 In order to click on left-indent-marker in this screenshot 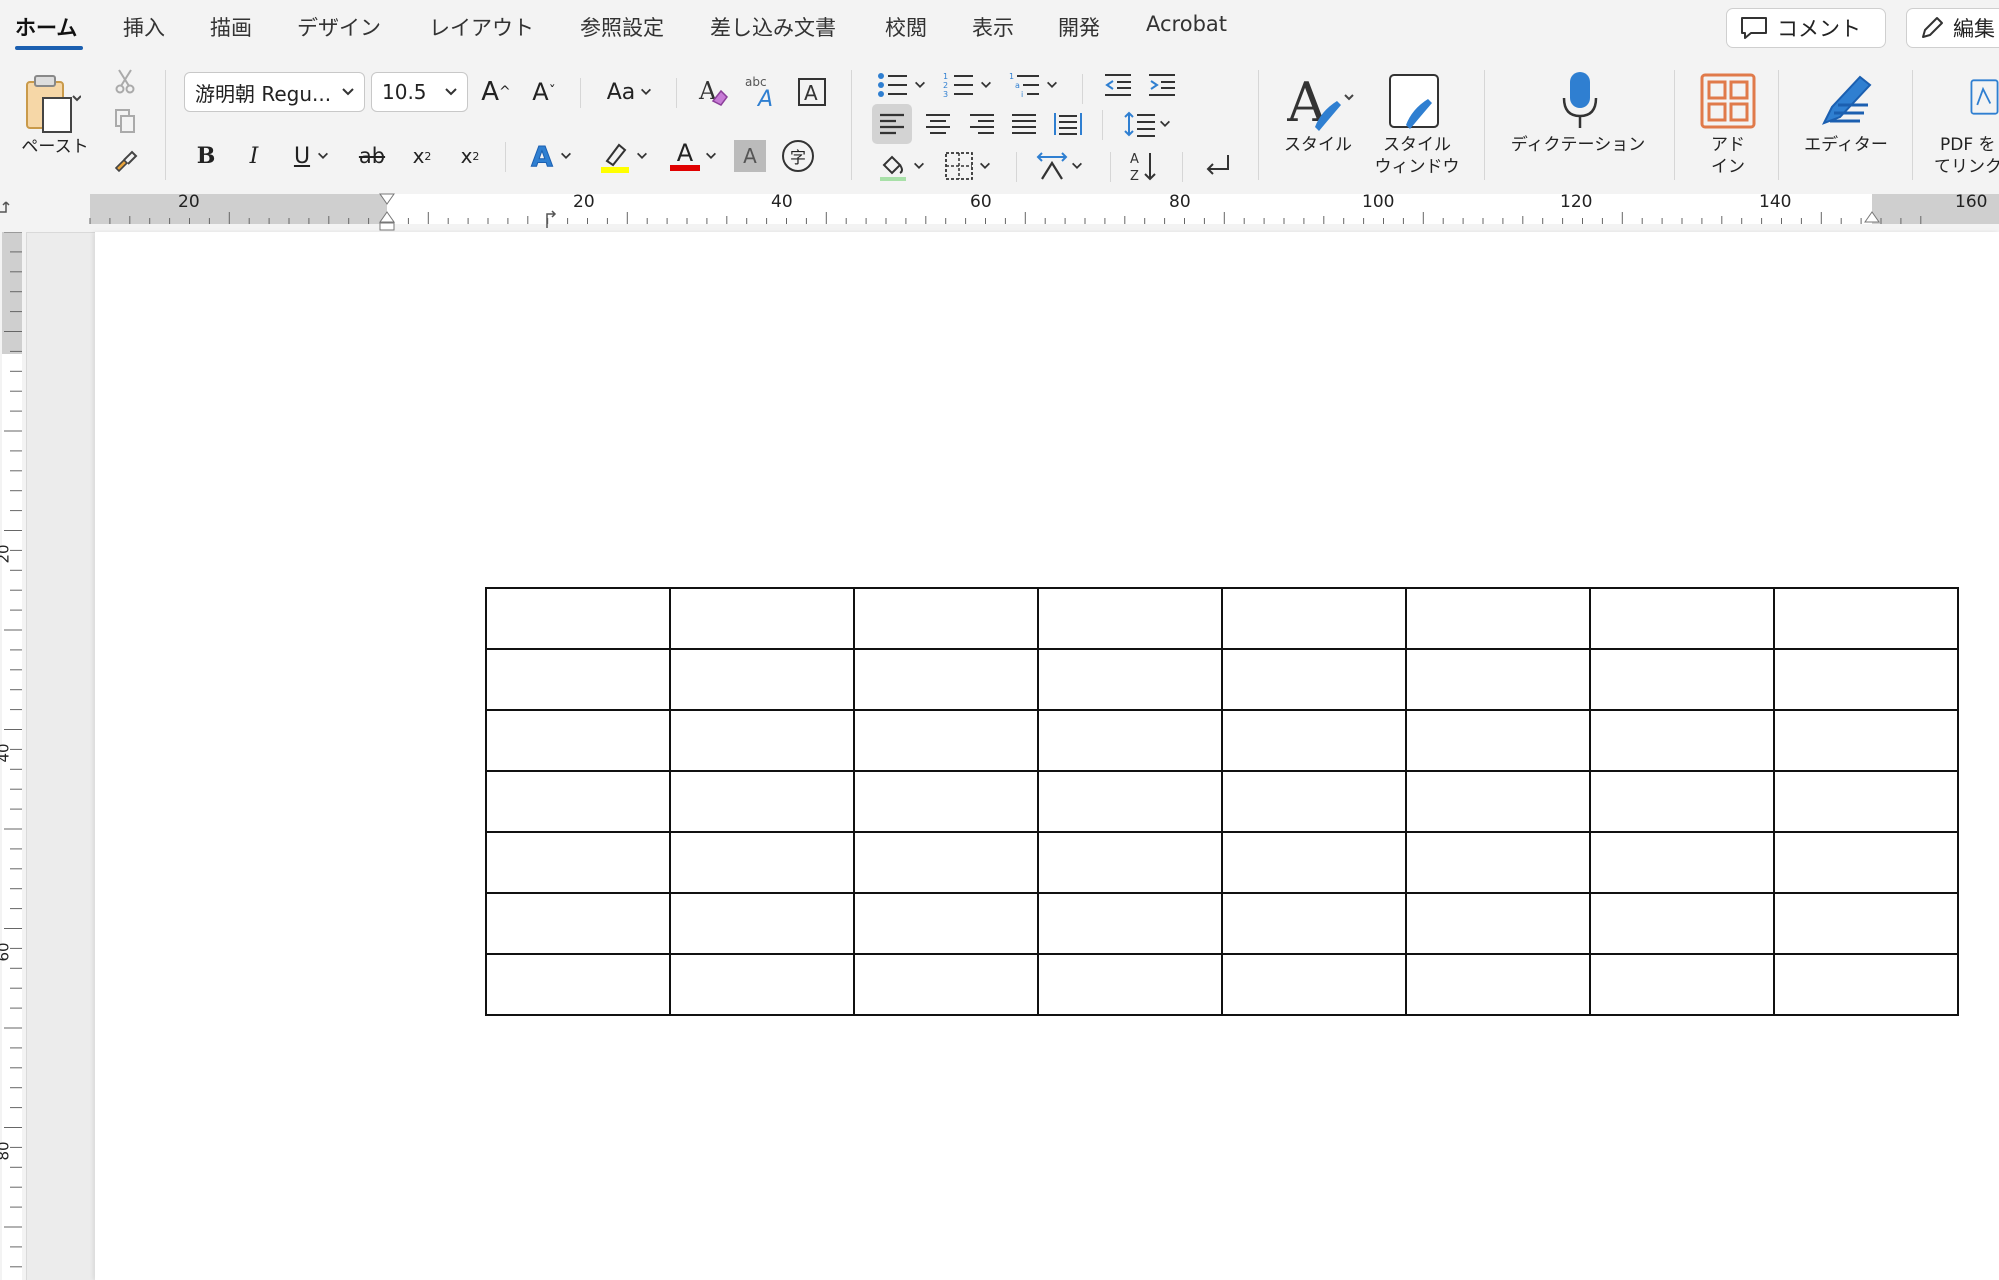, I will do `click(387, 226)`.